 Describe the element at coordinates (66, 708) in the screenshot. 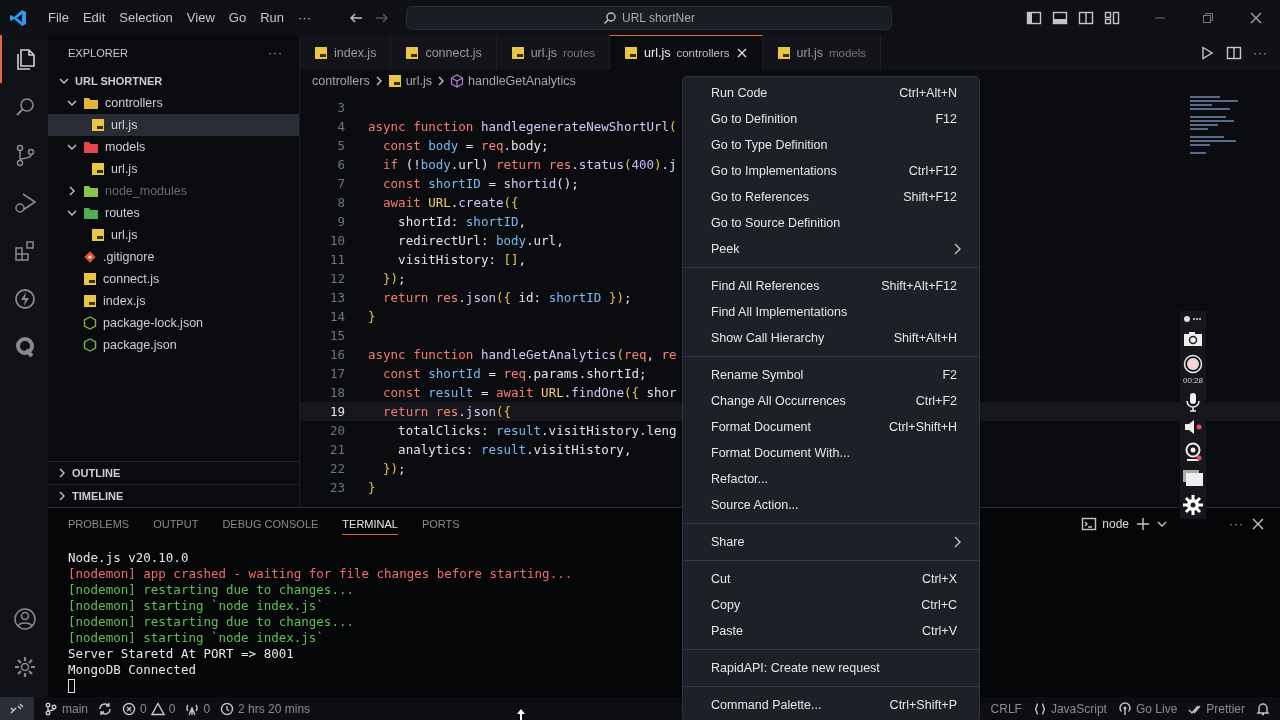

I see `branch-status: main` at that location.